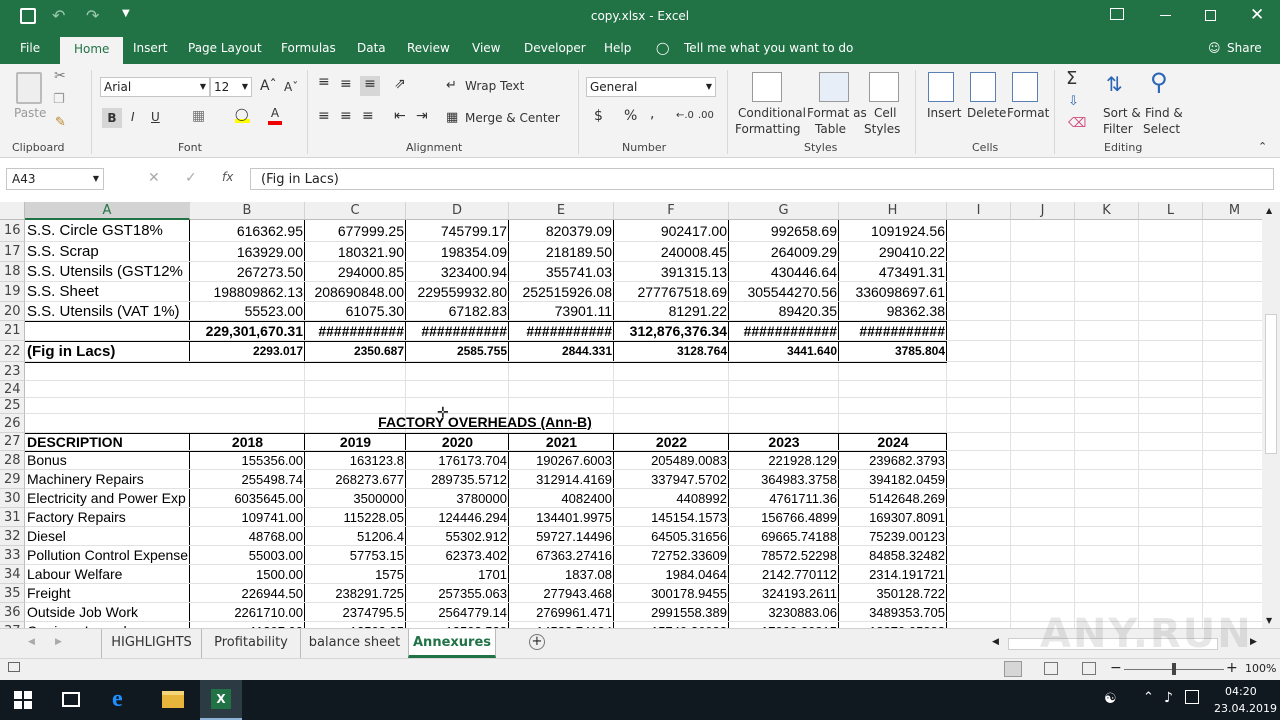 This screenshot has width=1280, height=720. What do you see at coordinates (107, 311) in the screenshot?
I see `row-label-cell: S.S. Utensils (VAT 1%)` at bounding box center [107, 311].